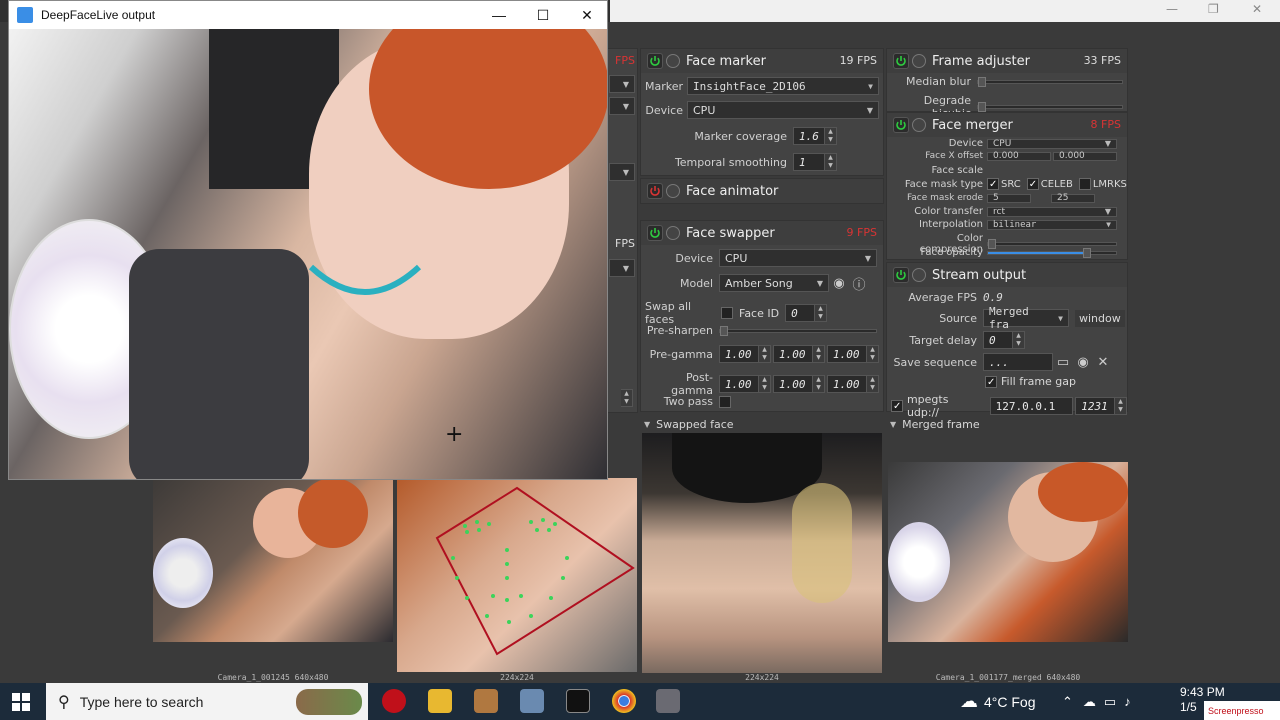 The image size is (1280, 720). Describe the element at coordinates (819, 384) in the screenshot. I see `postgamma-g-spin: ▲ ▼` at that location.